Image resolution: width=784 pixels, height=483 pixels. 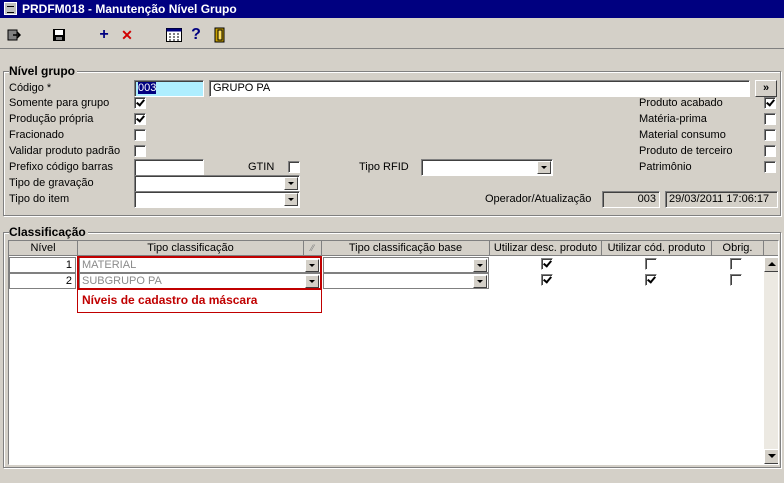 What do you see at coordinates (174, 35) in the screenshot?
I see `calculator-icon` at bounding box center [174, 35].